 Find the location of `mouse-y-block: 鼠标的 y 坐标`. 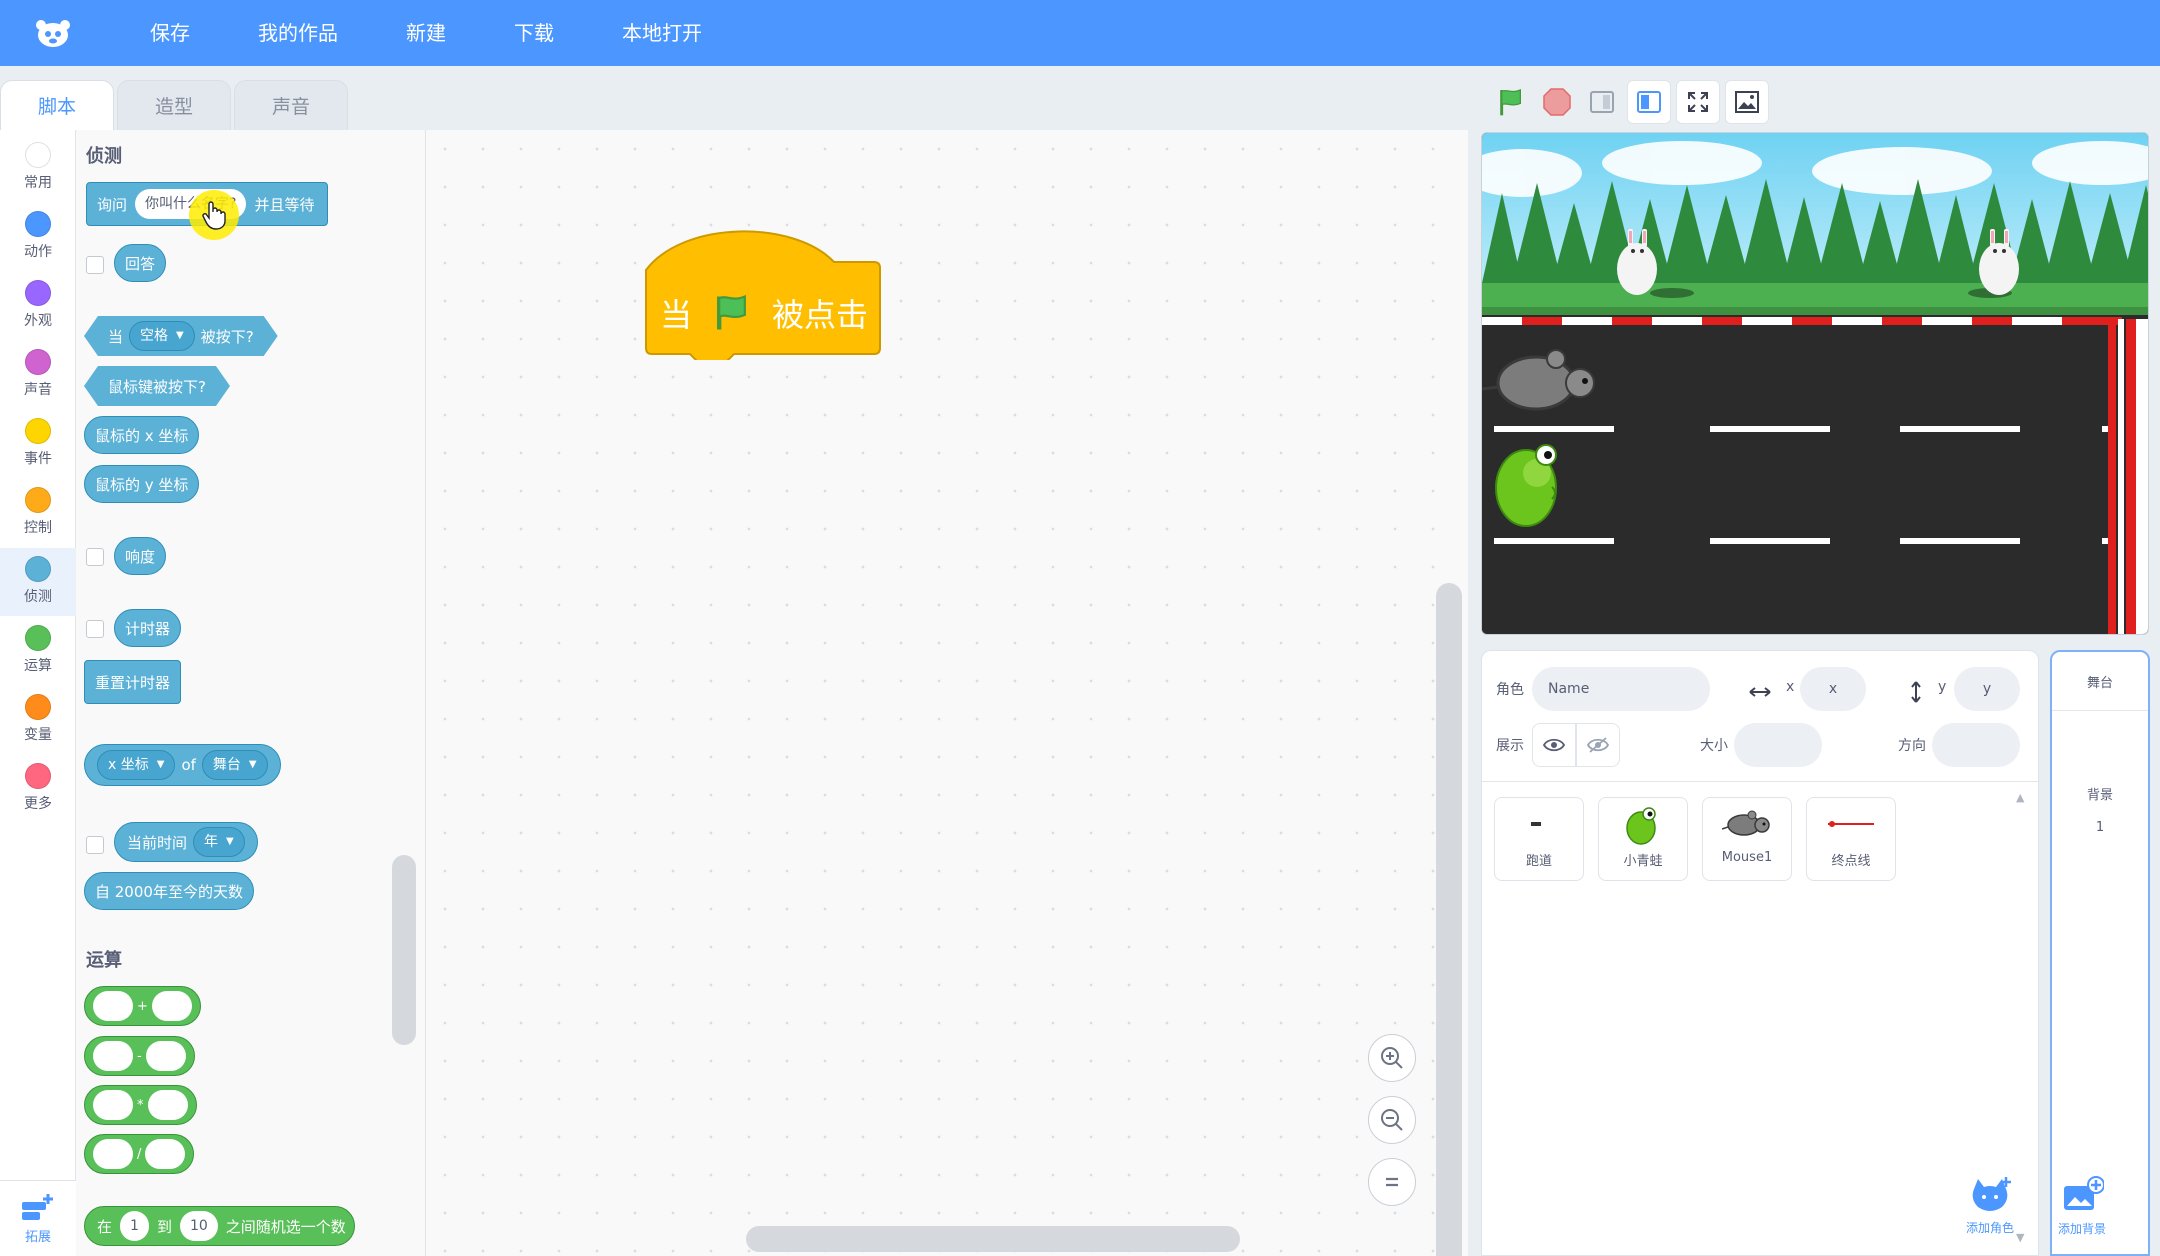

mouse-y-block: 鼠标的 y 坐标 is located at coordinates (142, 484).